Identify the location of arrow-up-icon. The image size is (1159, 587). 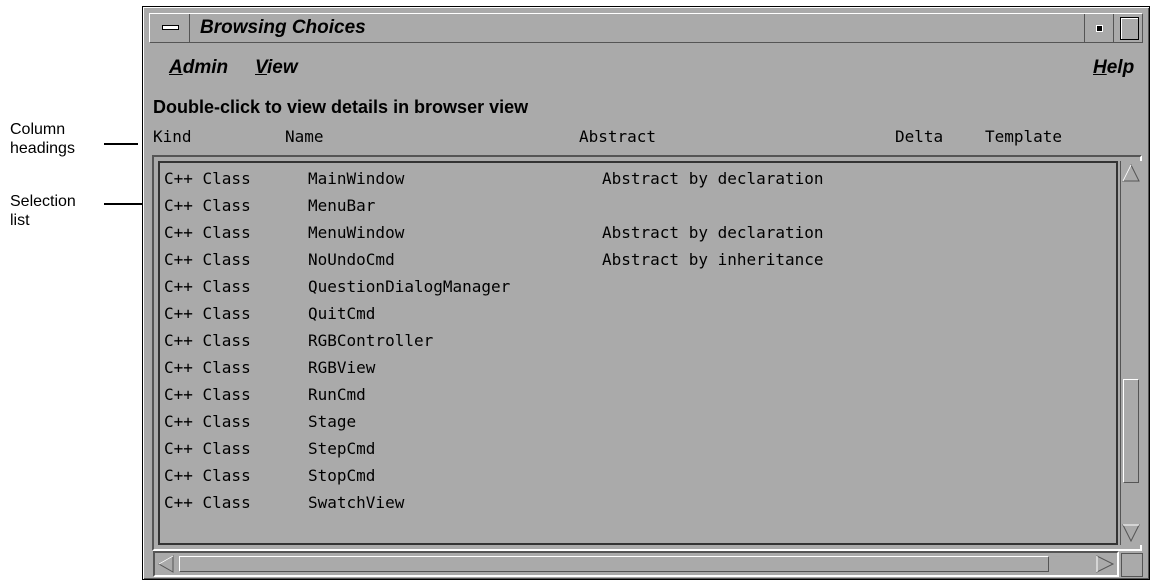
(1131, 172).